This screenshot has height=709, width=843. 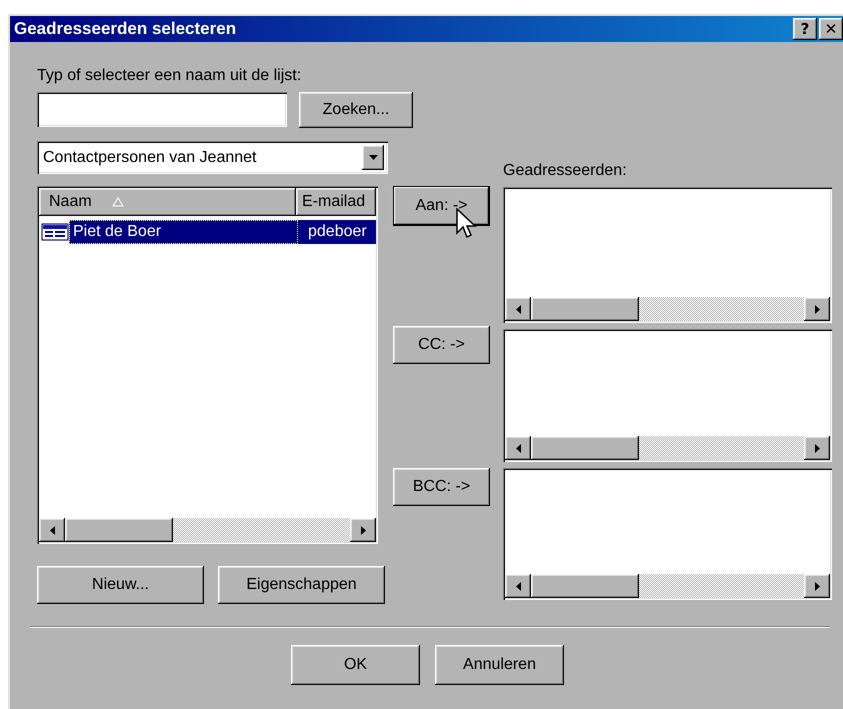 What do you see at coordinates (831, 29) in the screenshot?
I see `close-button: ✕` at bounding box center [831, 29].